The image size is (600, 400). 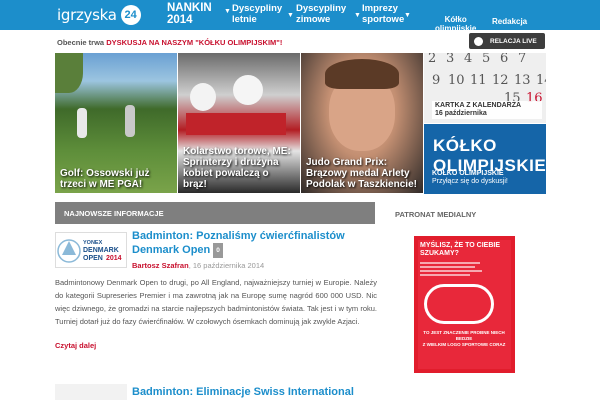 I want to click on article-thumbnail: YONEX DENMARK OPEN 2014, so click(x=91, y=250).